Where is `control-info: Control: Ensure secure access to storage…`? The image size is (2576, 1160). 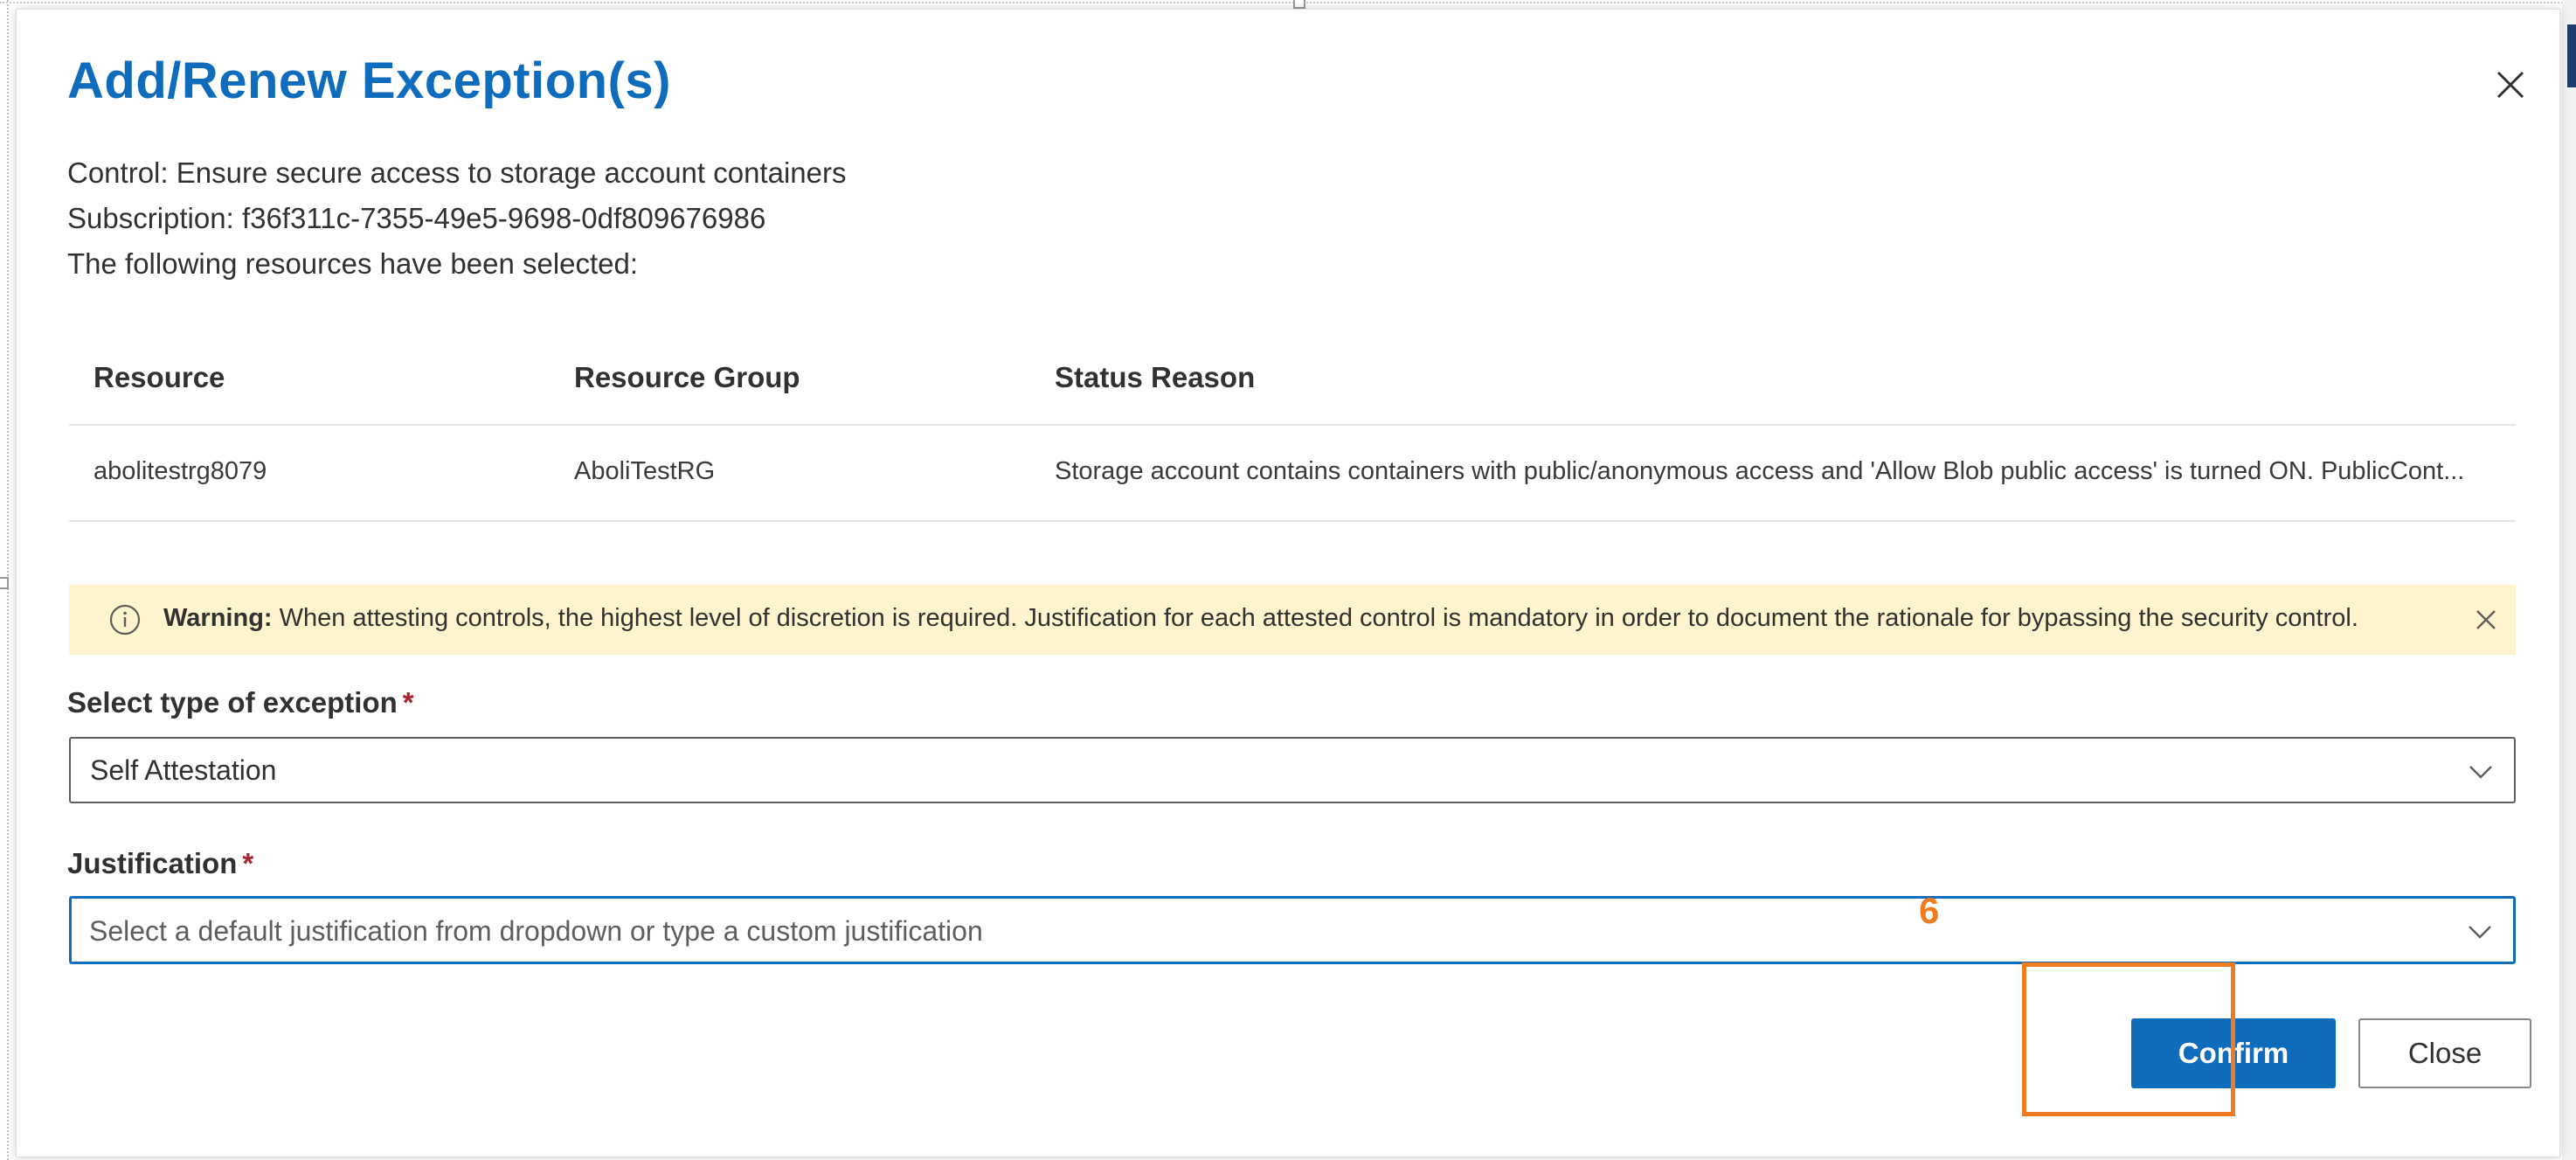
control-info: Control: Ensure secure access to storage… is located at coordinates (457, 173).